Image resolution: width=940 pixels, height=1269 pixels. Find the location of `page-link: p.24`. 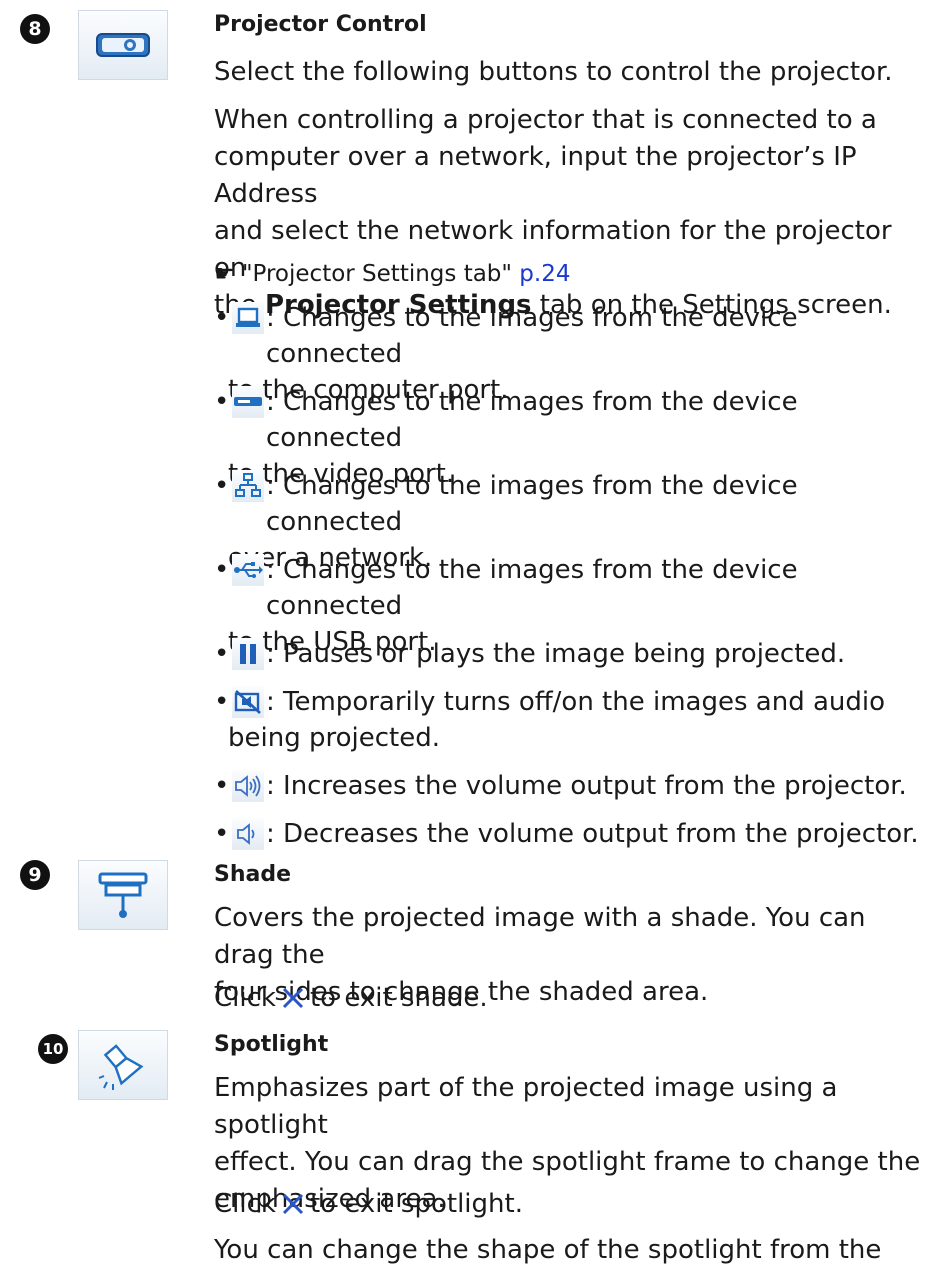

page-link: p.24 is located at coordinates (544, 274).